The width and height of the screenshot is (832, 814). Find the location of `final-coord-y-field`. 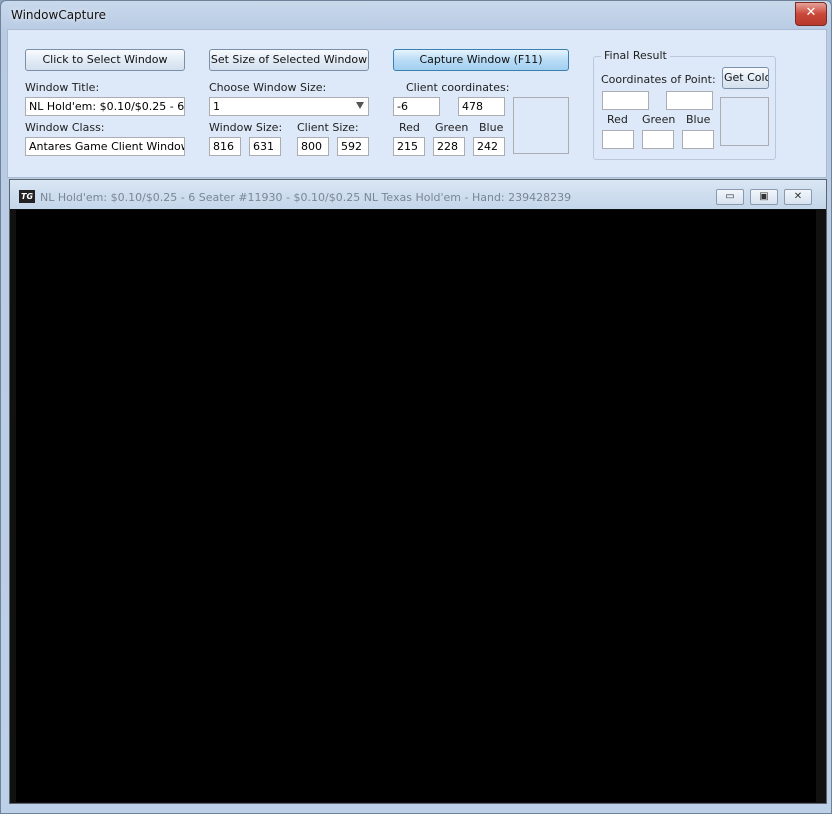

final-coord-y-field is located at coordinates (689, 100).